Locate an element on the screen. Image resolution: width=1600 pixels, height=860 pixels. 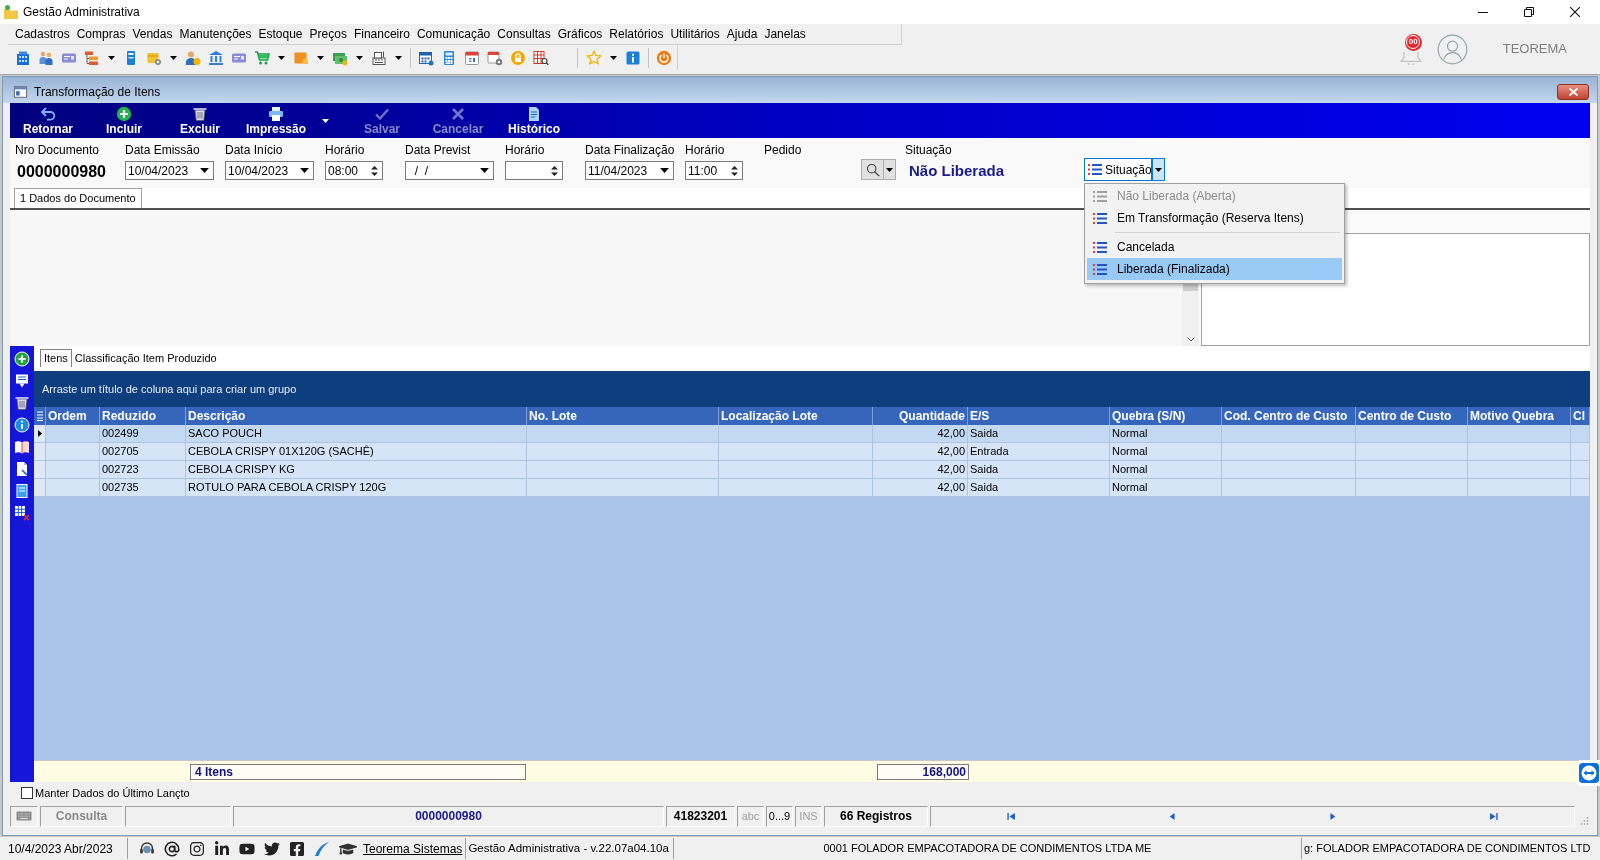
twitter-icon is located at coordinates (272, 848).